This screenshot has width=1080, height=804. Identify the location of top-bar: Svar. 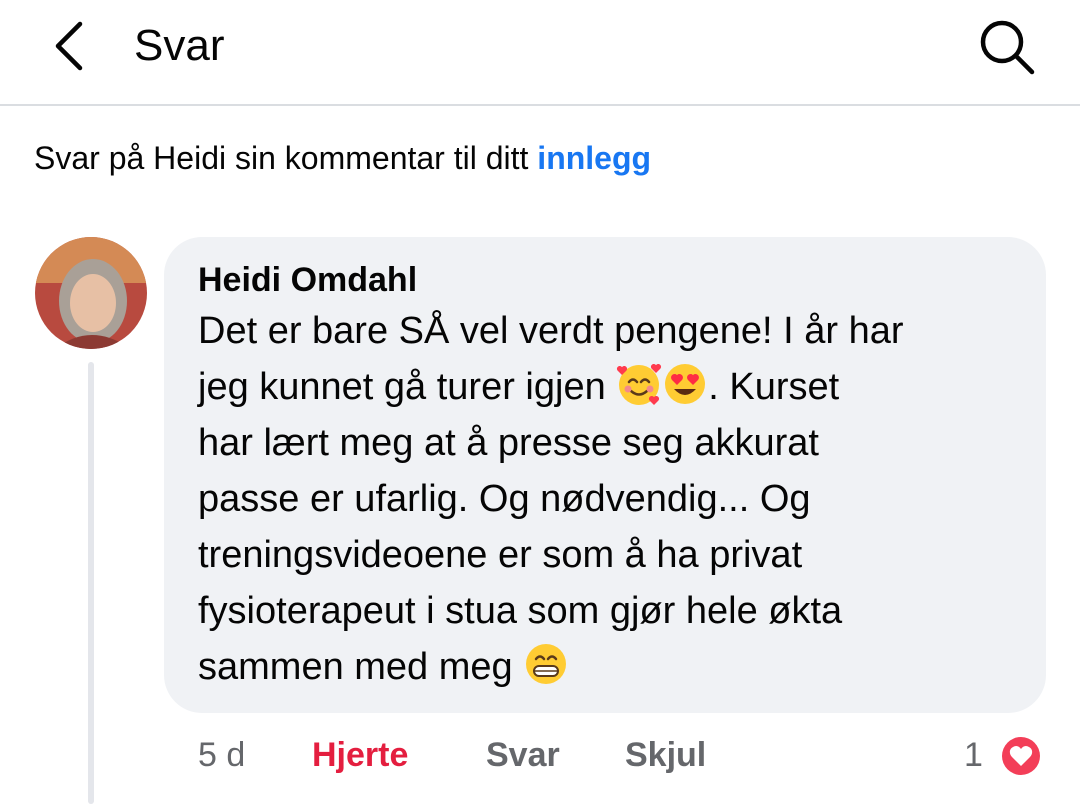
(540, 53).